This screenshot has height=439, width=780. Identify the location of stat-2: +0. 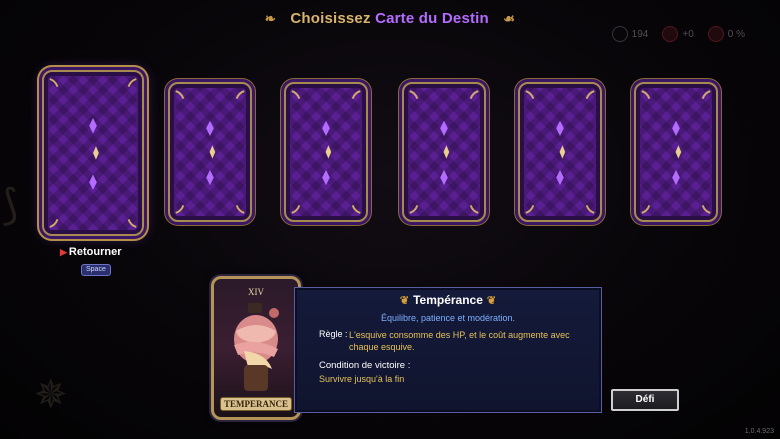
(678, 34).